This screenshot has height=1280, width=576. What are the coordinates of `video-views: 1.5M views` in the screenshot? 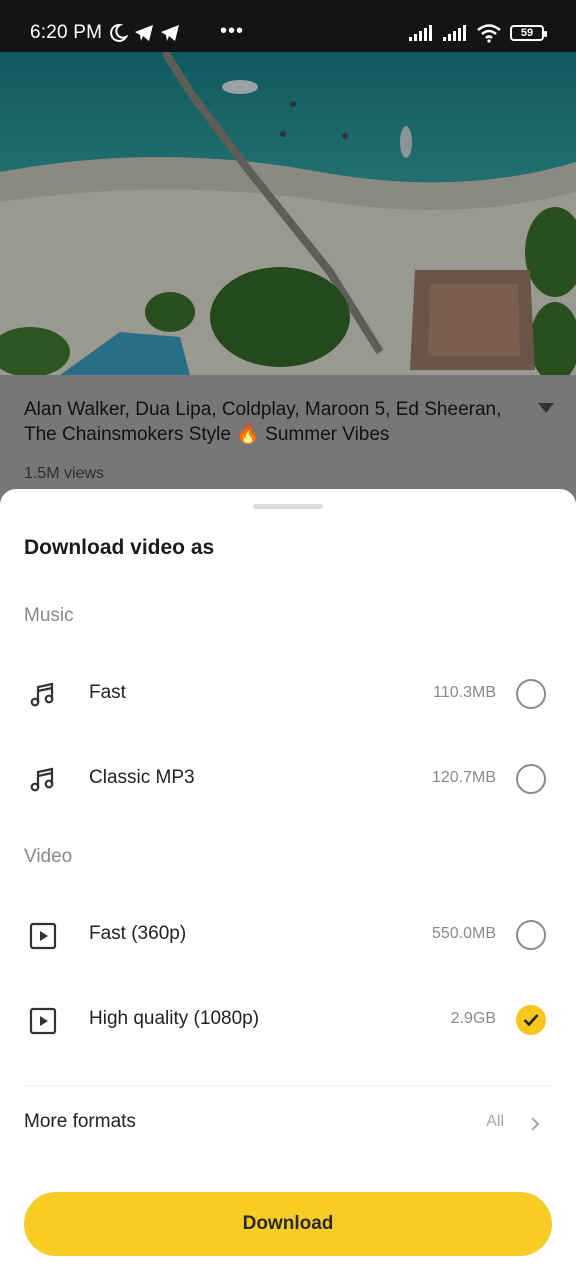 It's located at (64, 473).